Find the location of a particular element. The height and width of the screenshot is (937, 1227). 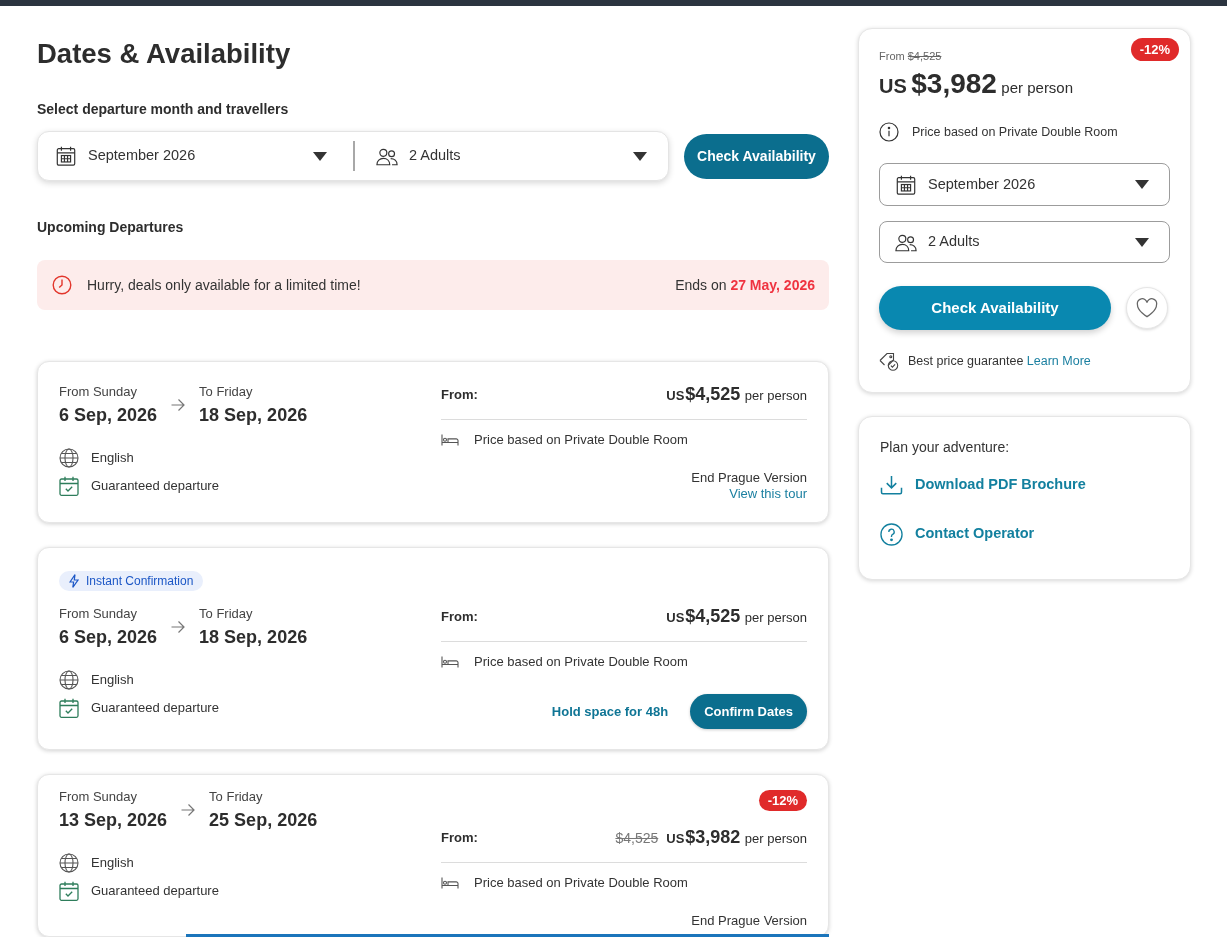

help-icon is located at coordinates (891, 534).